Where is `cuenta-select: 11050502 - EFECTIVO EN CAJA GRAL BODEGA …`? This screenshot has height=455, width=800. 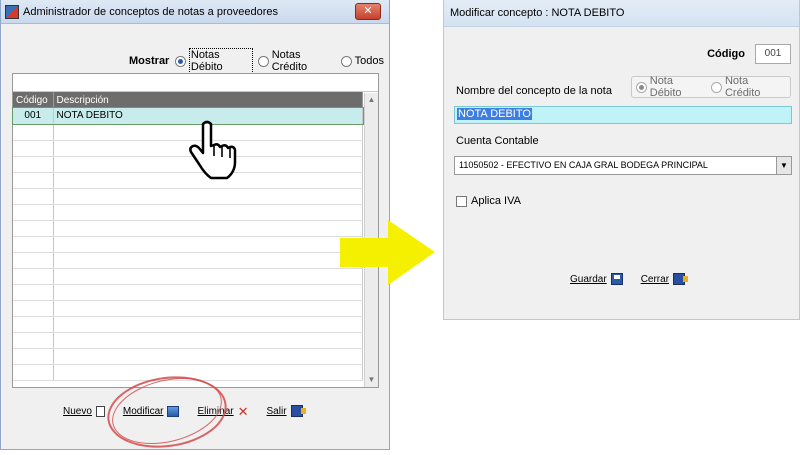 cuenta-select: 11050502 - EFECTIVO EN CAJA GRAL BODEGA … is located at coordinates (623, 165).